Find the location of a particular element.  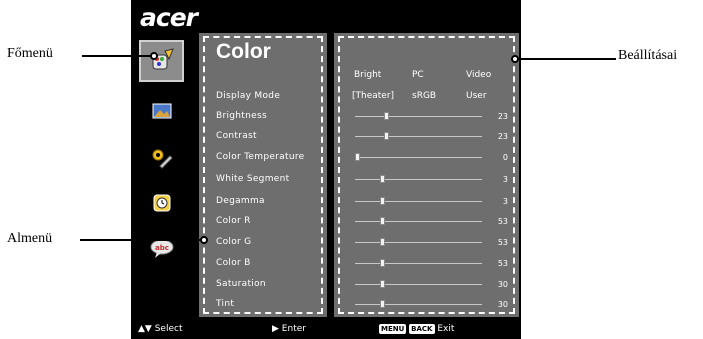

value-color-g: 53 is located at coordinates (502, 242).